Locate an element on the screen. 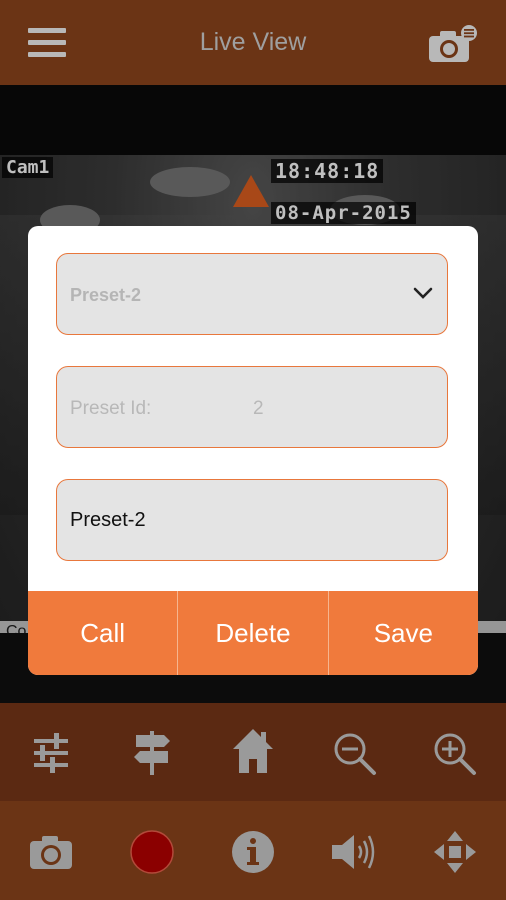  top-bar: Live View is located at coordinates (253, 42).